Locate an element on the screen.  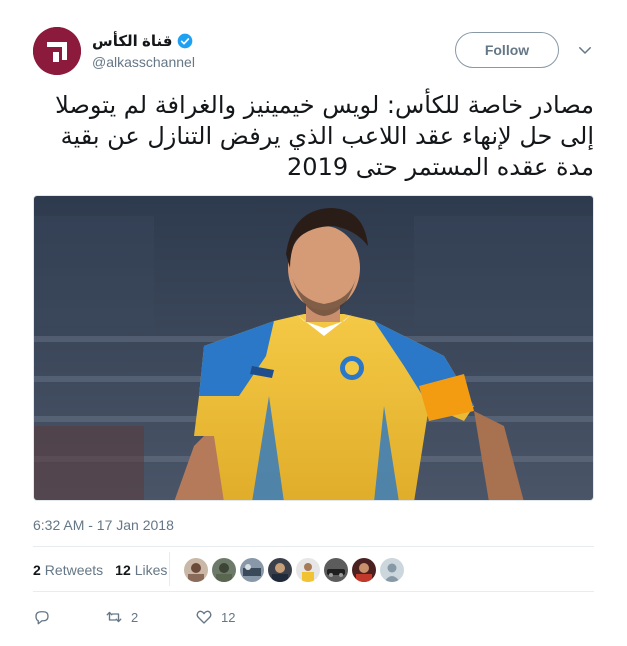
retweet-icon is located at coordinates (114, 617).